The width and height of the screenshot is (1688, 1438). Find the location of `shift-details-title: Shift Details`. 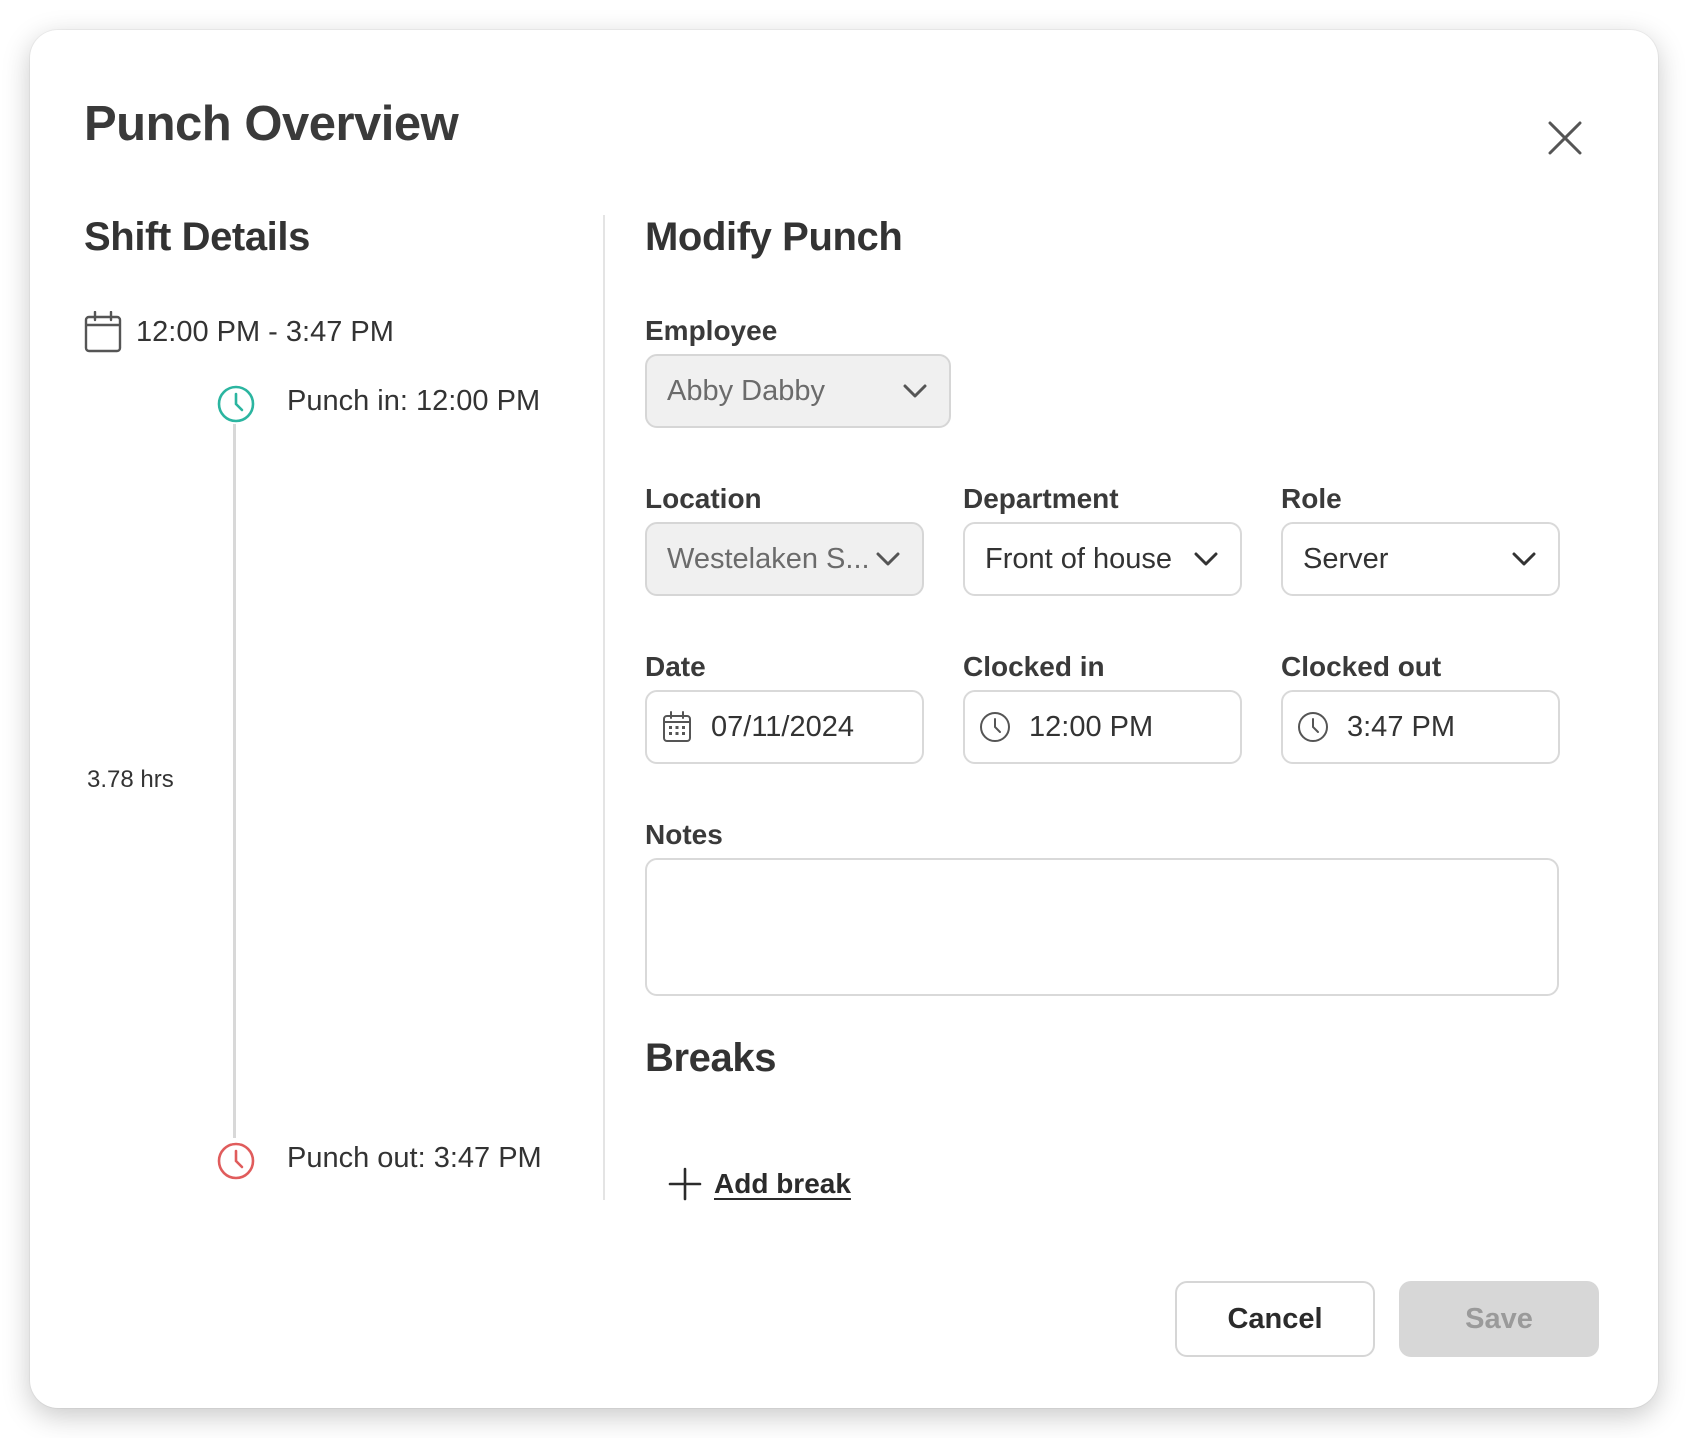

shift-details-title: Shift Details is located at coordinates (197, 237).